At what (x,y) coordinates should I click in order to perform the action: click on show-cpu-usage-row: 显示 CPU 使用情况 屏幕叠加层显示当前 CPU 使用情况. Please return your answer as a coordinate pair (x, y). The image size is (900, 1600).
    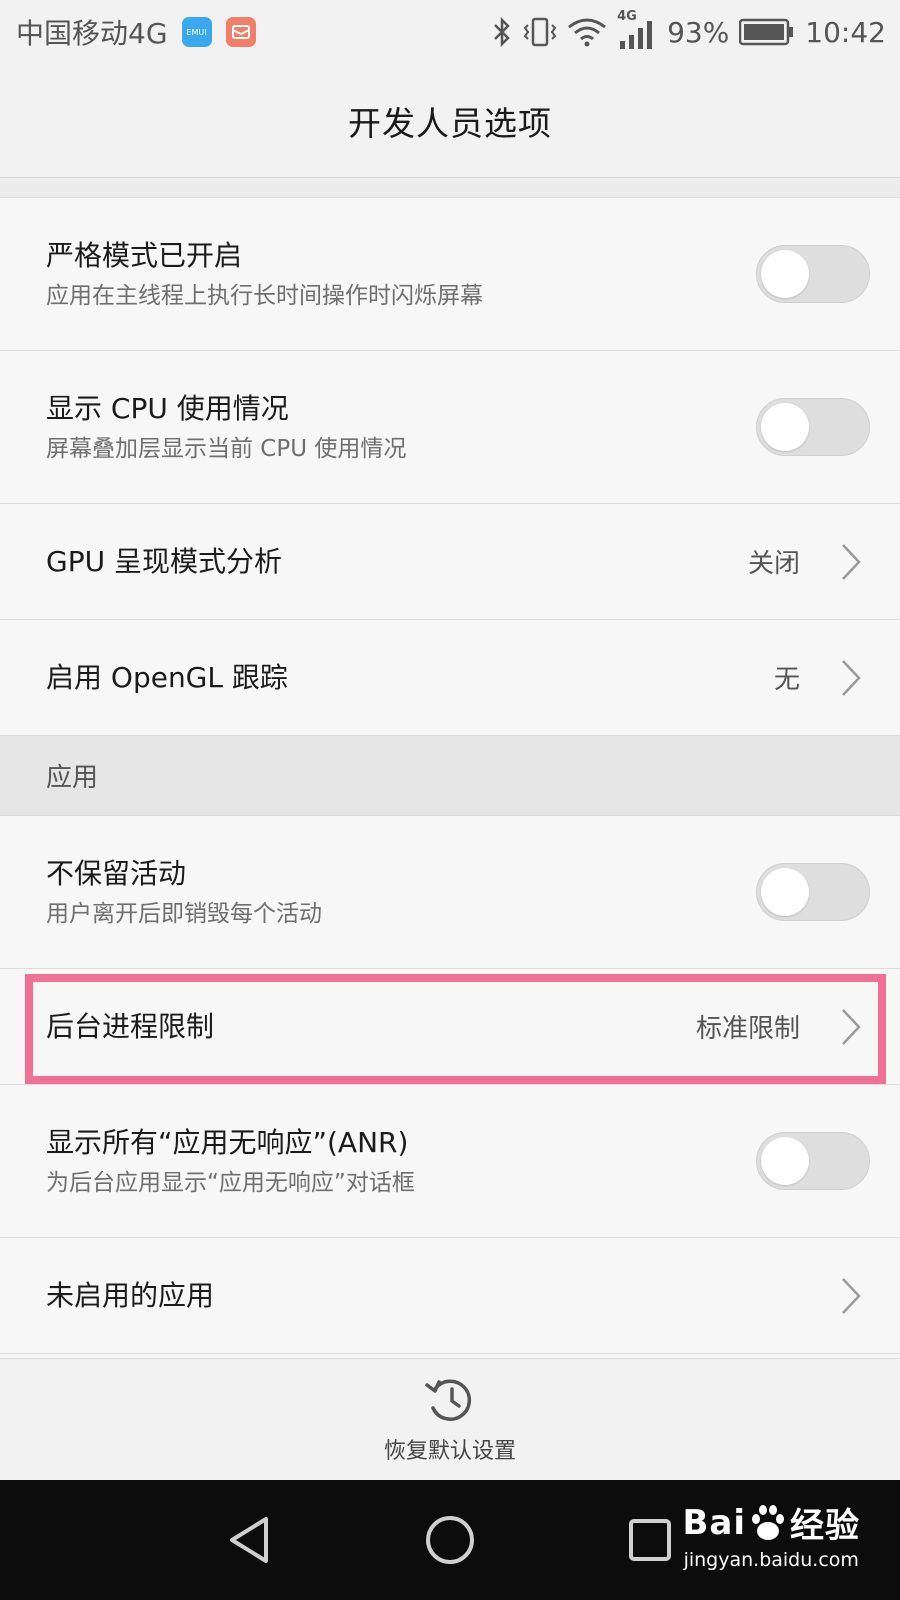
    Looking at the image, I should click on (450, 427).